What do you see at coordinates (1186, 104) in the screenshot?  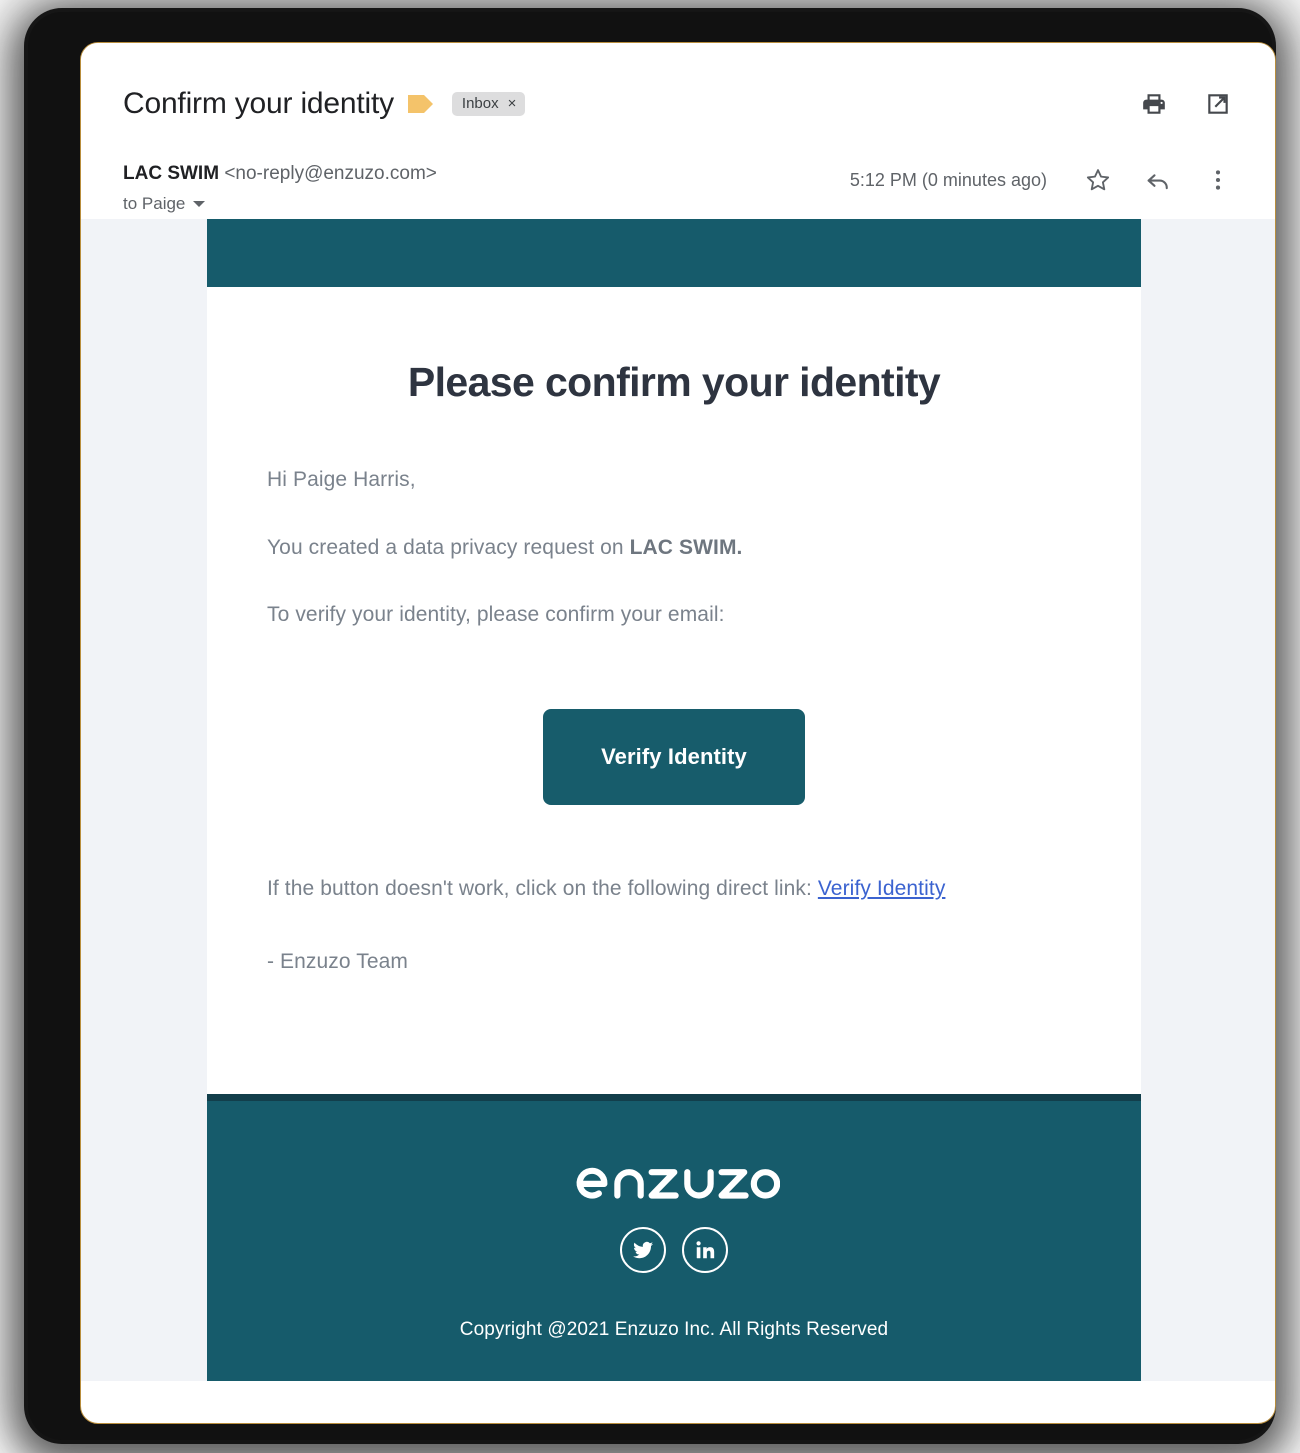 I see `header-actions` at bounding box center [1186, 104].